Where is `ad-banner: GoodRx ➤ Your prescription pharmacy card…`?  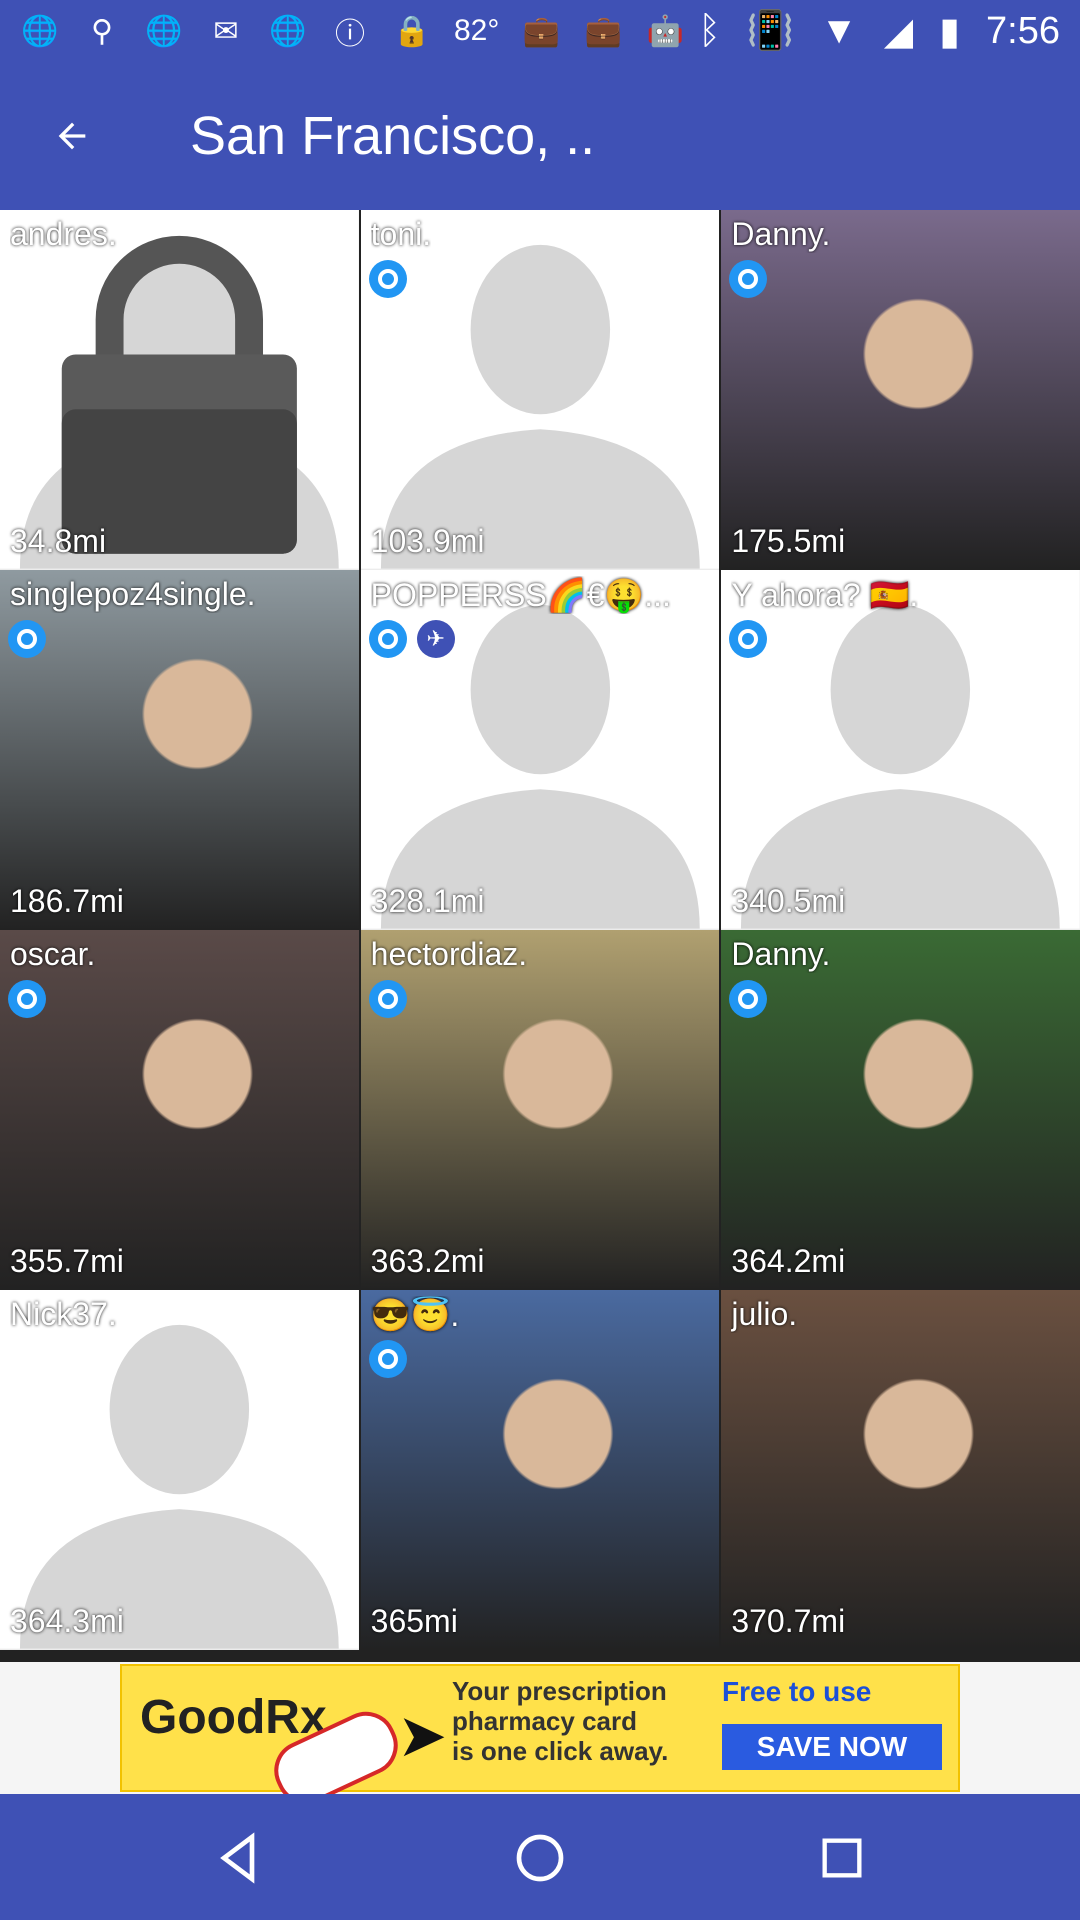 ad-banner: GoodRx ➤ Your prescription pharmacy card… is located at coordinates (540, 1738).